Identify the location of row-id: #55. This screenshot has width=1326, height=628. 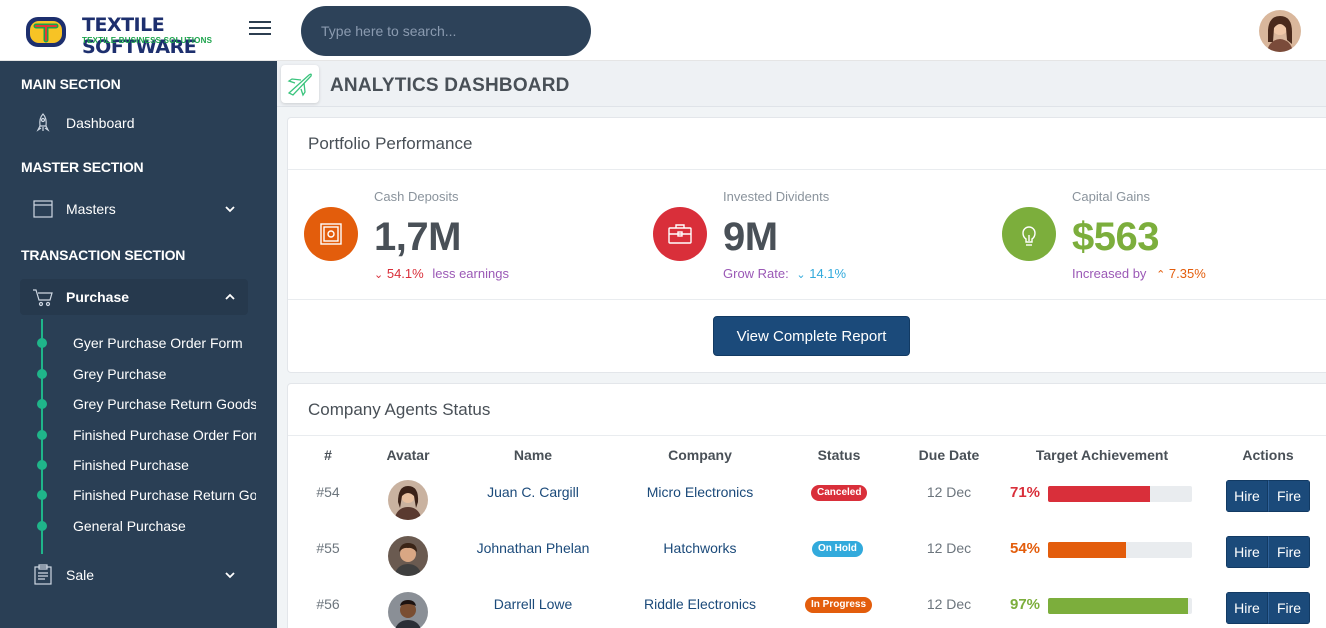
(328, 548).